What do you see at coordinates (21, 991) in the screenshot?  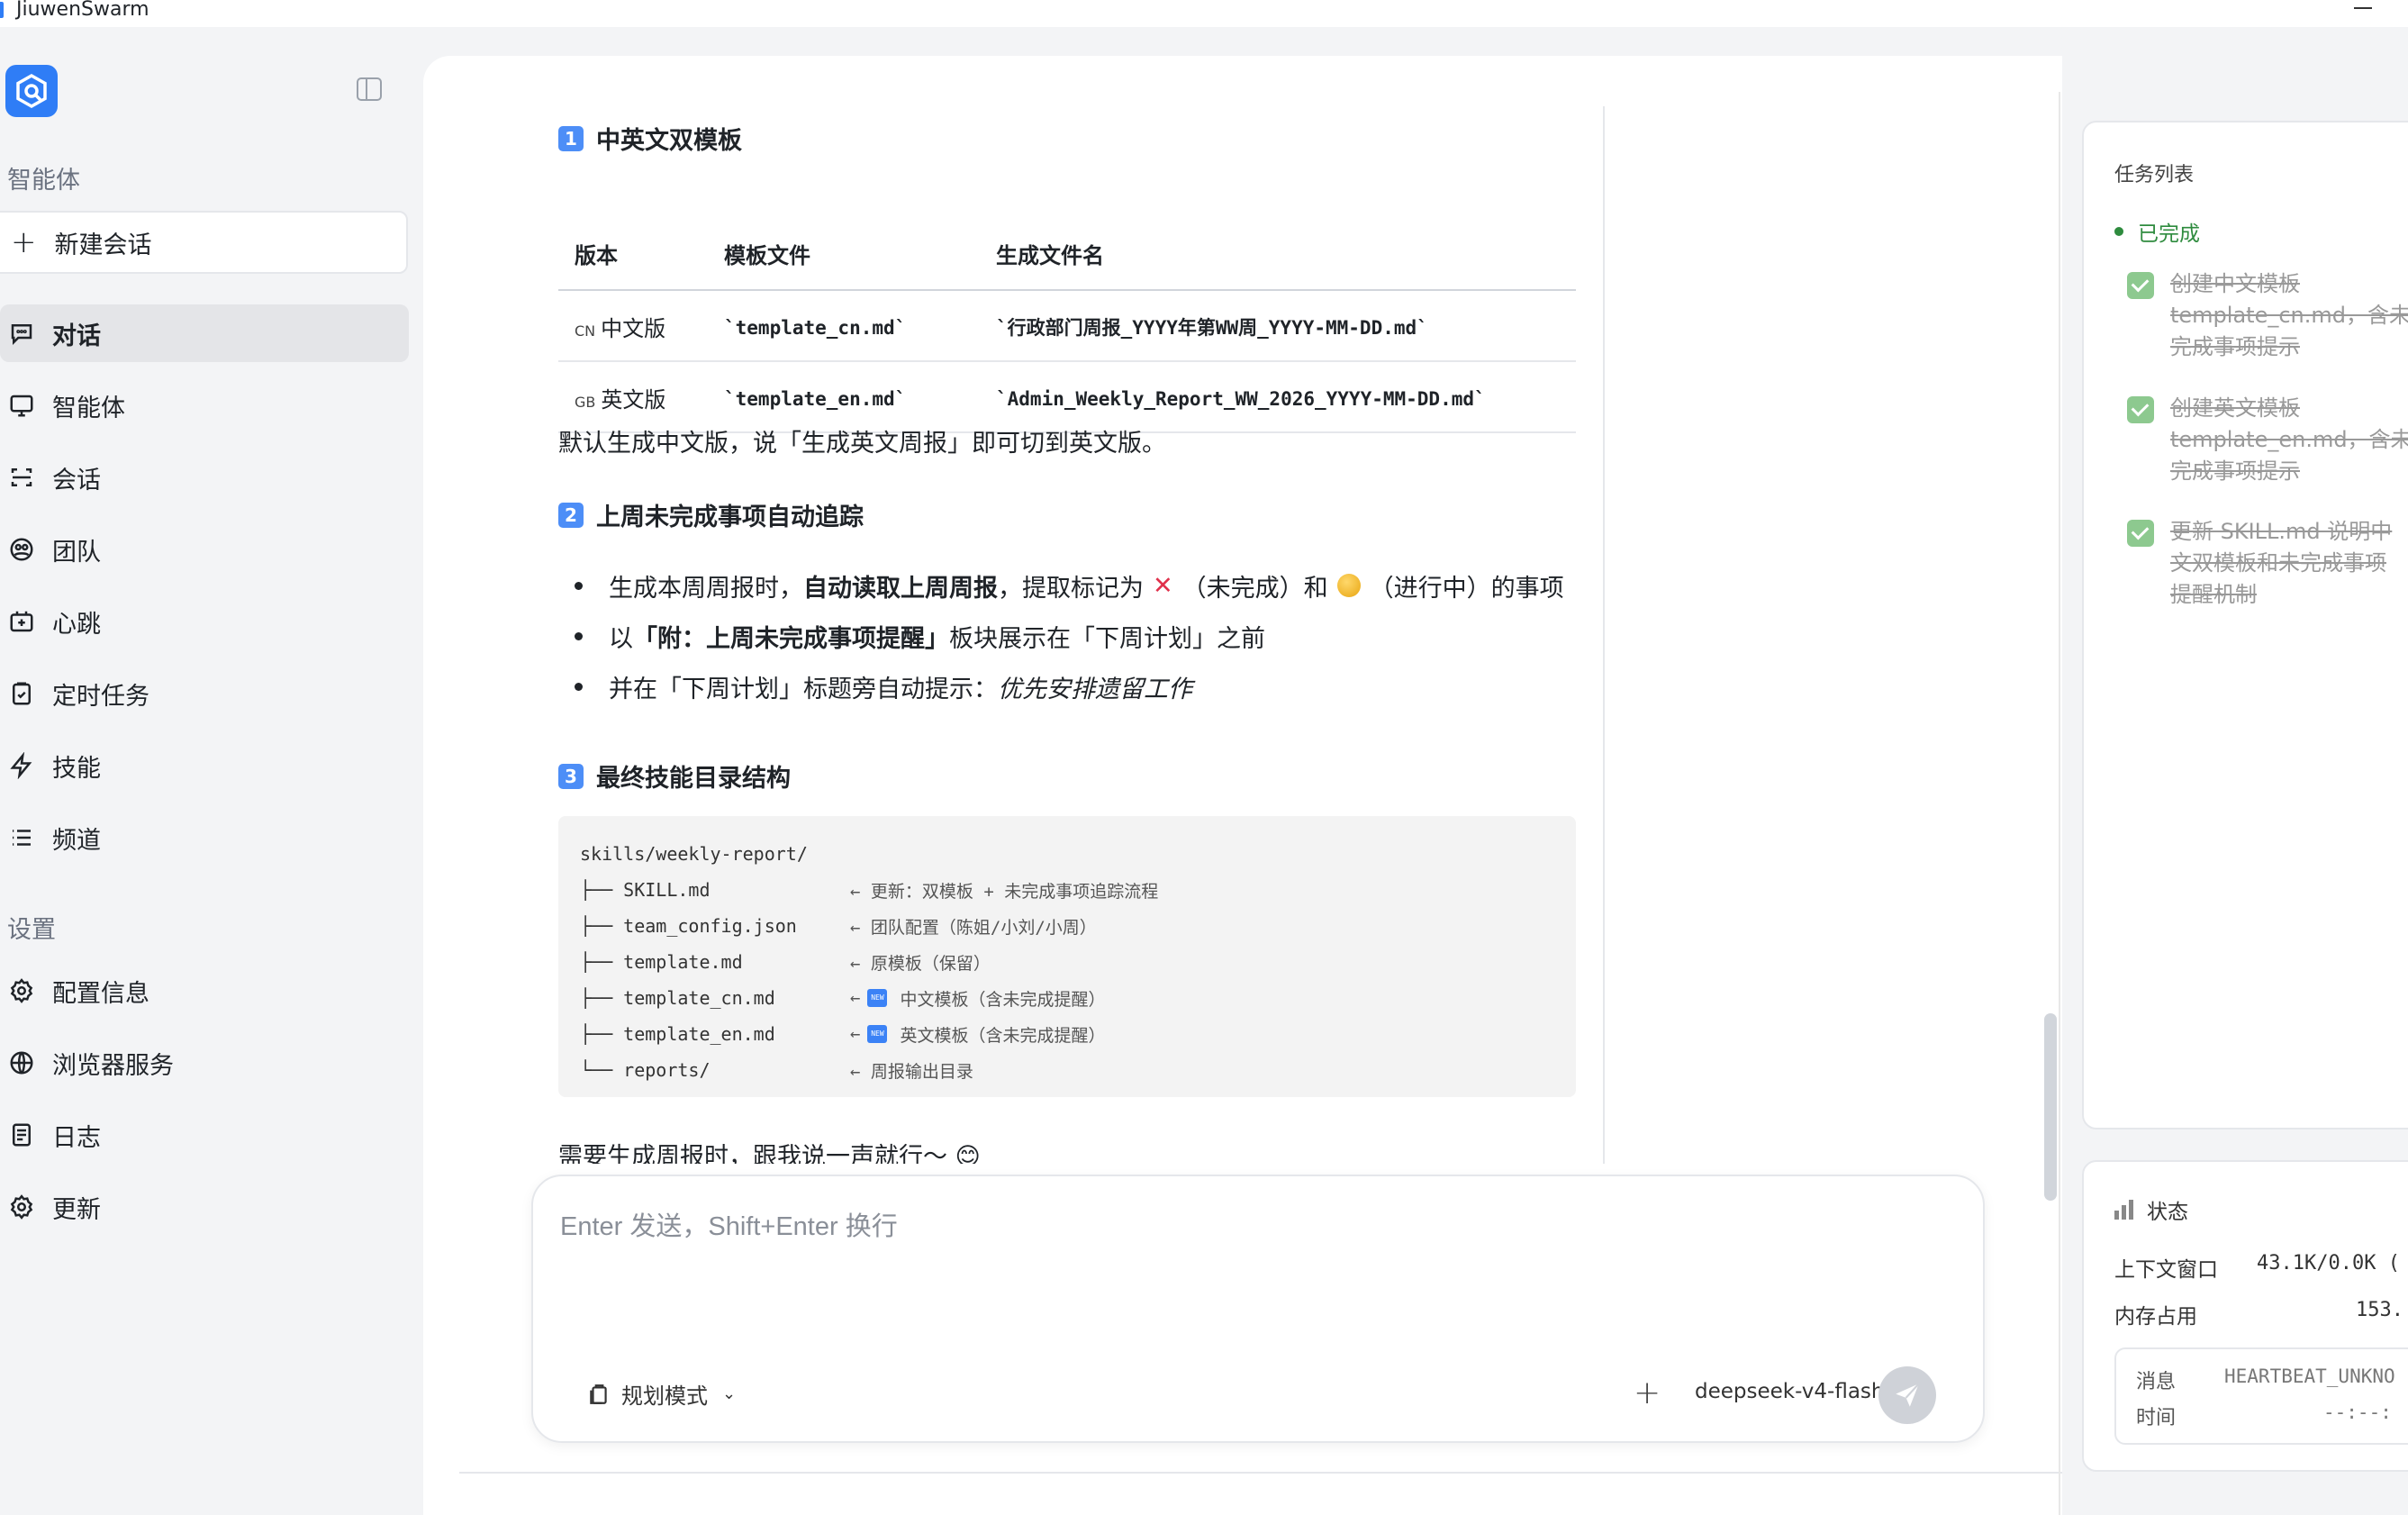 I see `gear-icon` at bounding box center [21, 991].